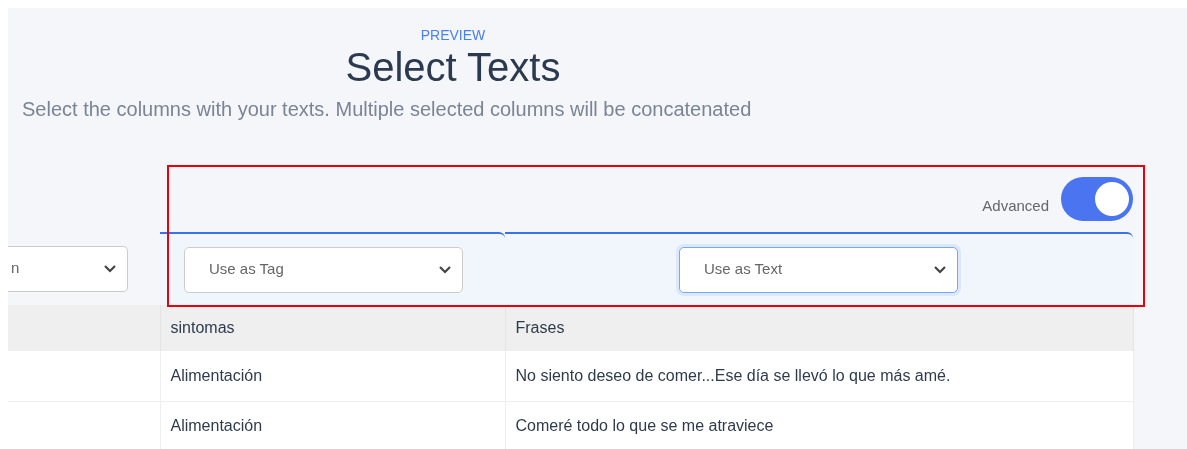 The height and width of the screenshot is (449, 1187). Describe the element at coordinates (819, 425) in the screenshot. I see `table-cell: Comeré todo lo que se me atraviece` at that location.